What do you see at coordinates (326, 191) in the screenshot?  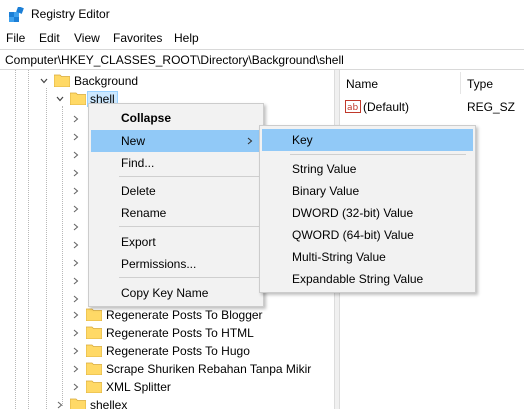 I see `menu-item-label: Binary Value` at bounding box center [326, 191].